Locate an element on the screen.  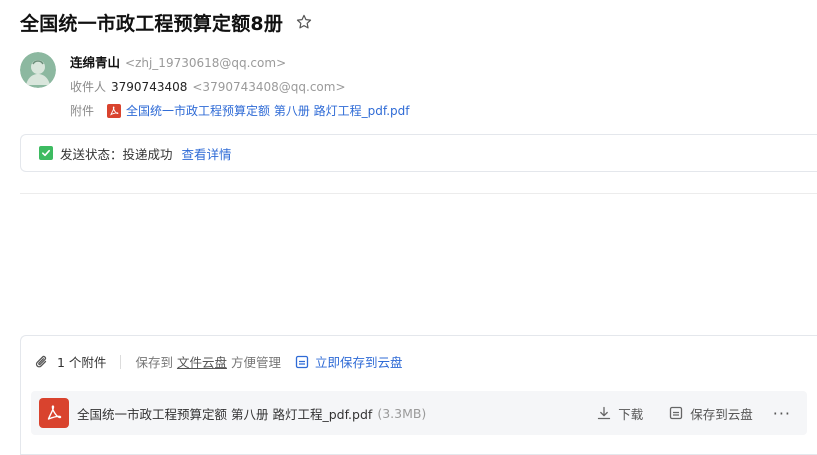
save-to-cloud-label: 保存到云盘 is located at coordinates (721, 414).